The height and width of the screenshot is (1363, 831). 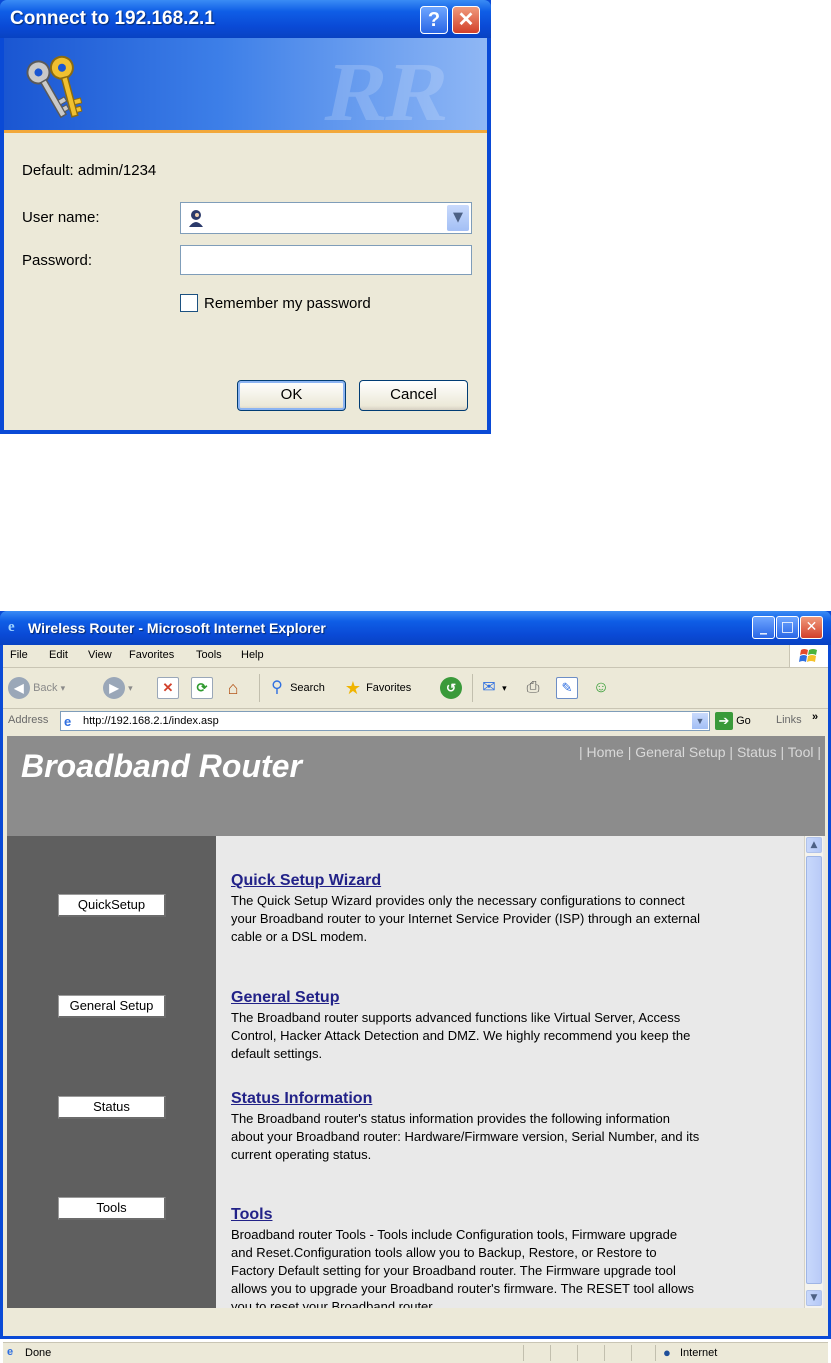 I want to click on page-icon: e, so click(x=68, y=721).